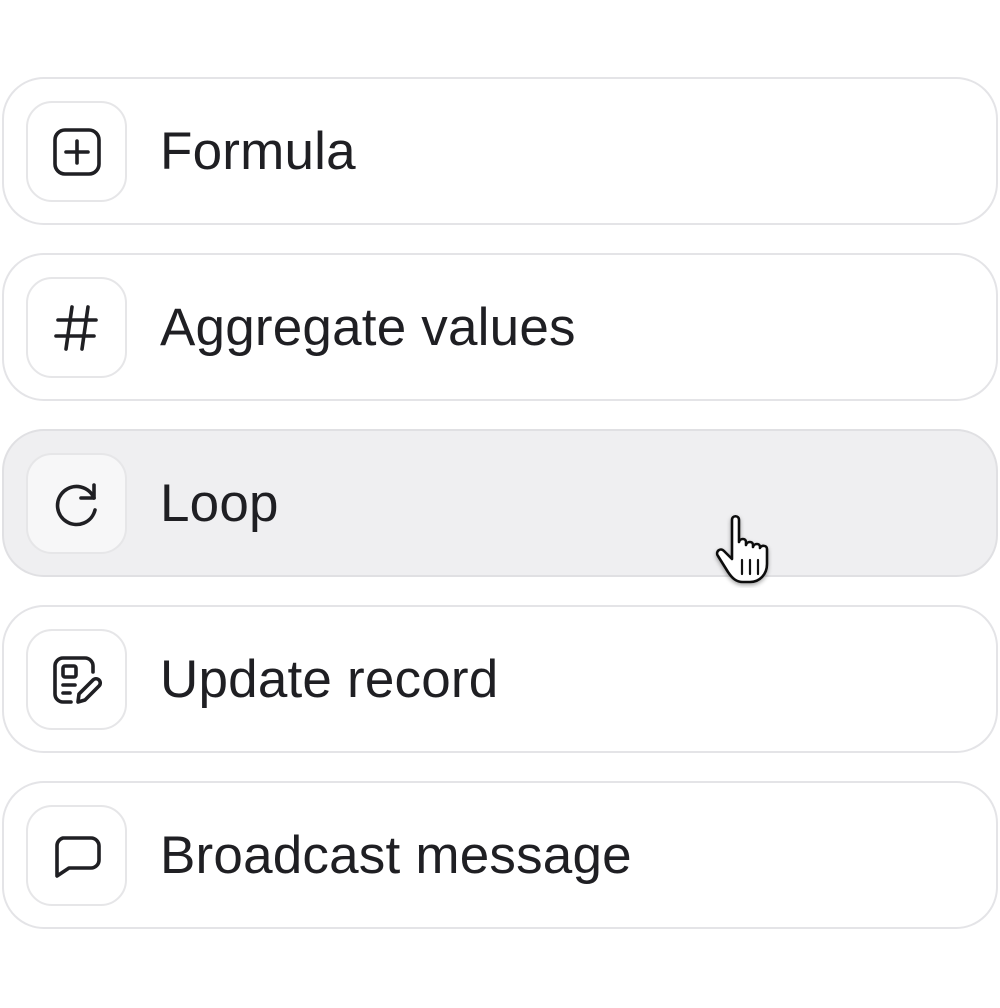 The width and height of the screenshot is (1000, 1008). What do you see at coordinates (396, 855) in the screenshot?
I see `menu-item-label: Broadcast message` at bounding box center [396, 855].